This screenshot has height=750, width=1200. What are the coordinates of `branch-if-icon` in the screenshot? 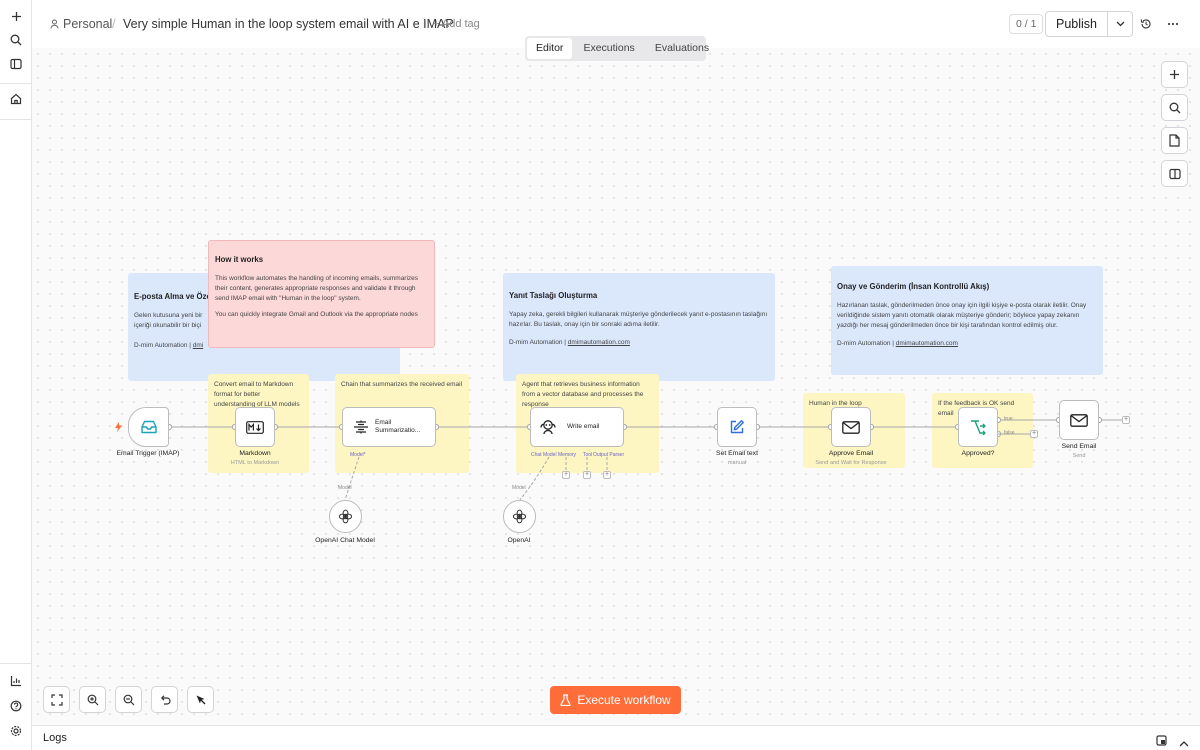 It's located at (978, 427).